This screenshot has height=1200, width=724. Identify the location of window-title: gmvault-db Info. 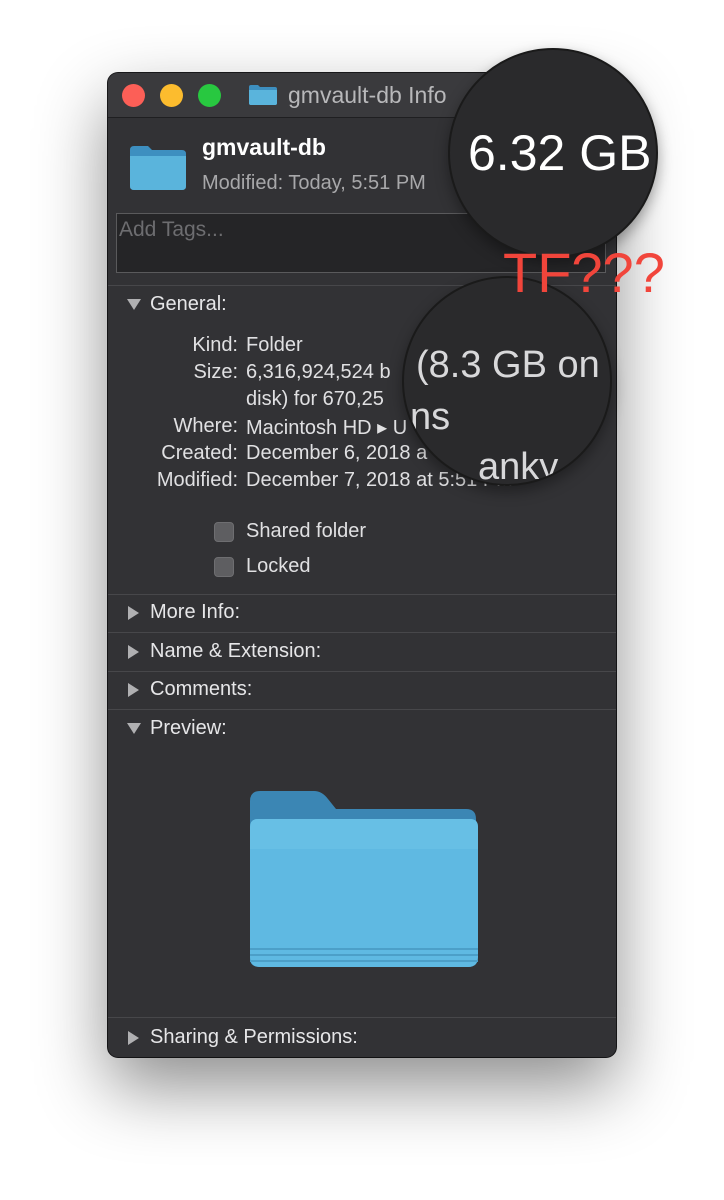
(347, 95).